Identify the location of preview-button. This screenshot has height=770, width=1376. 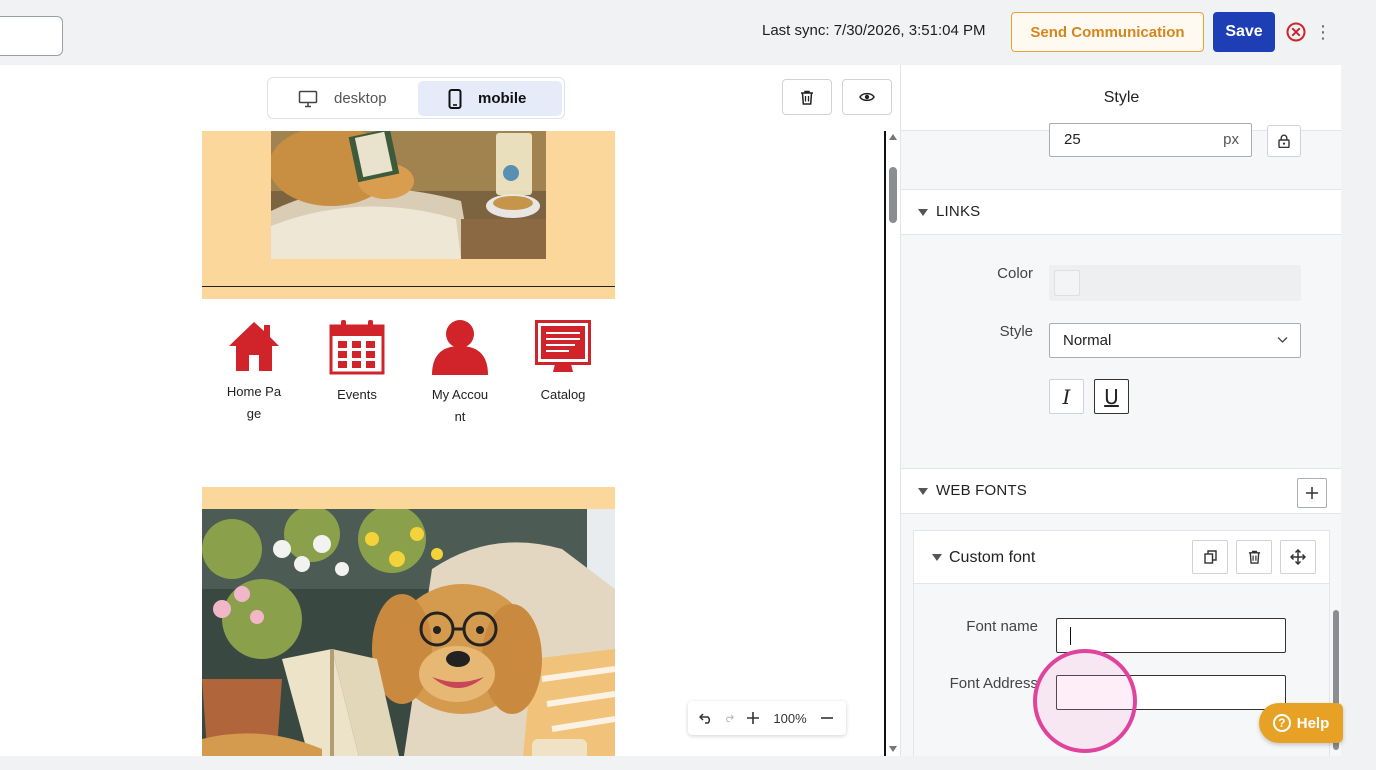
(867, 97).